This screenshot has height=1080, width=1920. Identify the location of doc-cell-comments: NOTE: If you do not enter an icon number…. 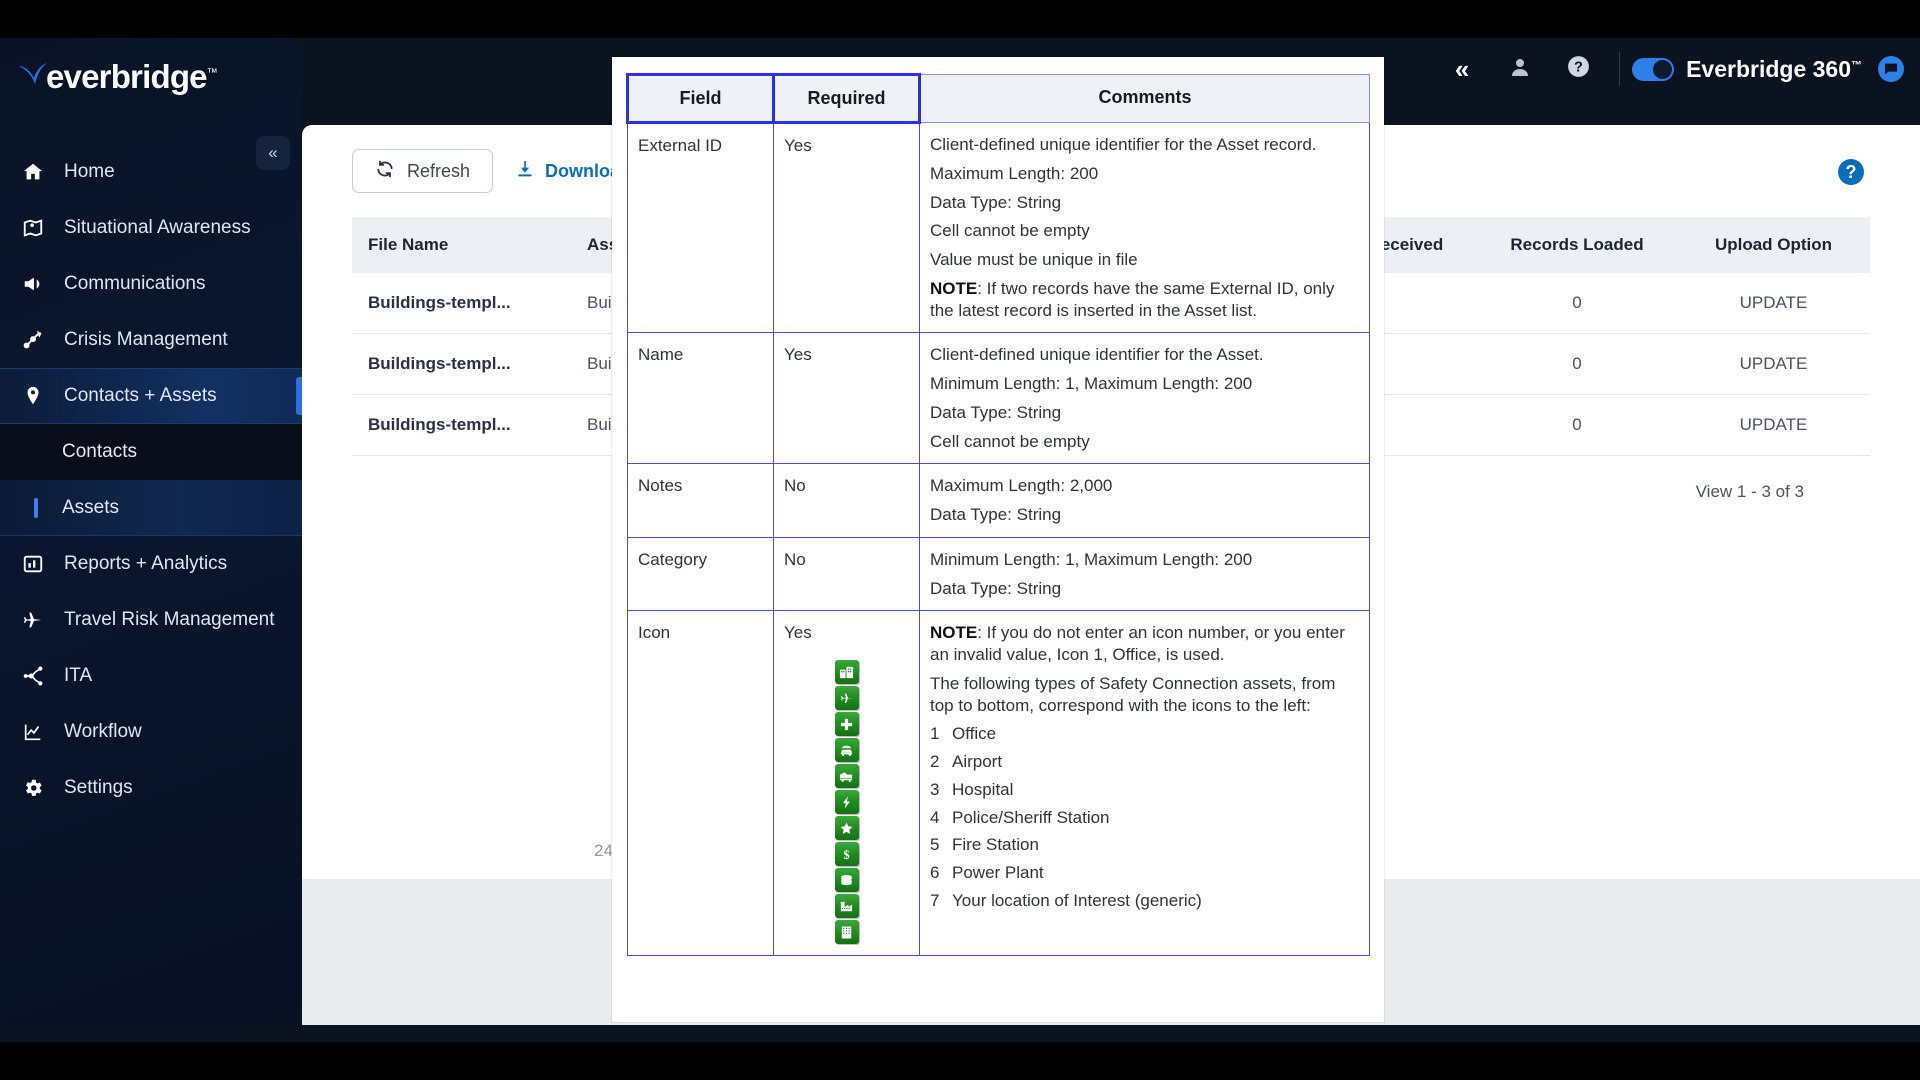
(1144, 783).